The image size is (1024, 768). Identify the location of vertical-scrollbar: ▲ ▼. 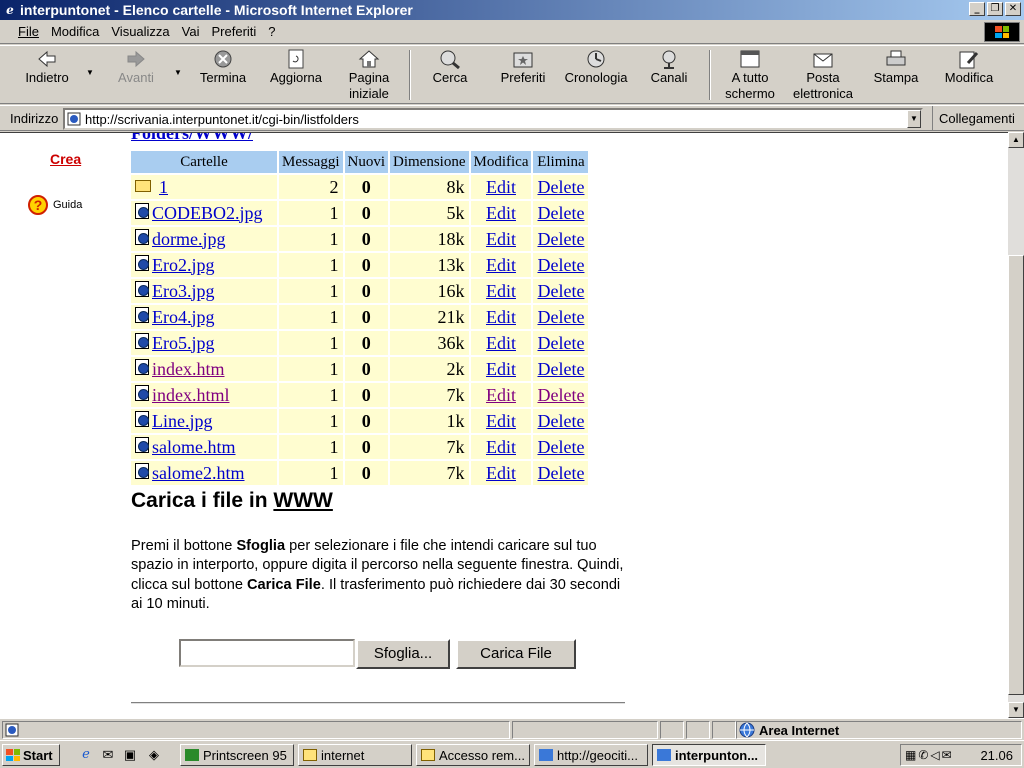
(1016, 425).